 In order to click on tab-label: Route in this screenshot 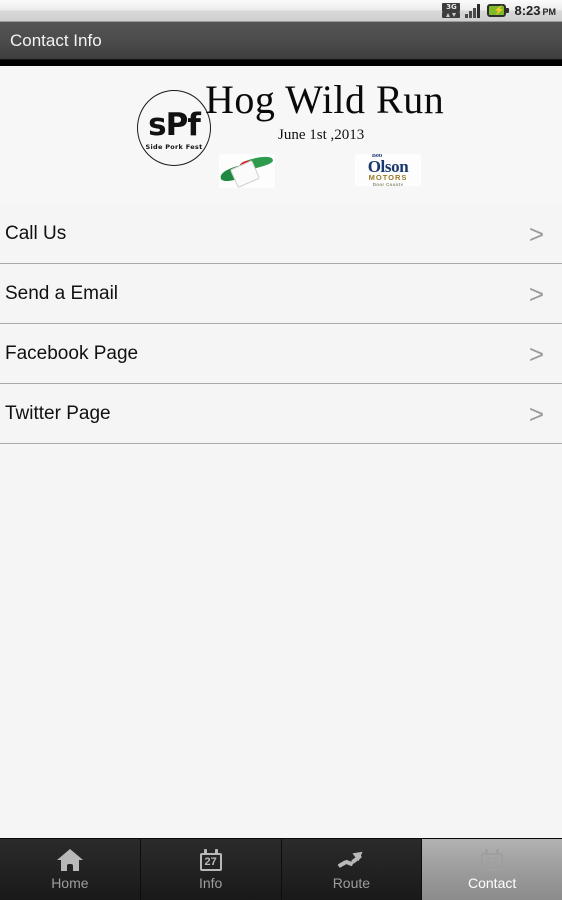, I will do `click(351, 883)`.